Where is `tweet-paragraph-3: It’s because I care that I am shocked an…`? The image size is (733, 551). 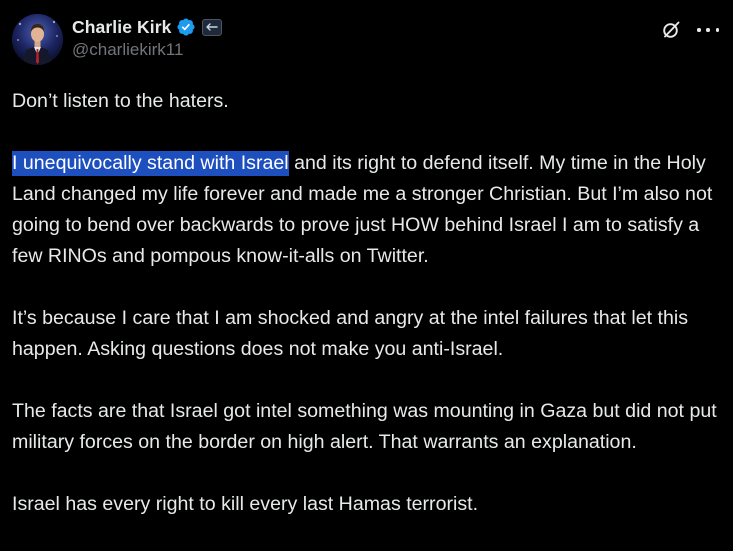 tweet-paragraph-3: It’s because I care that I am shocked an… is located at coordinates (350, 333).